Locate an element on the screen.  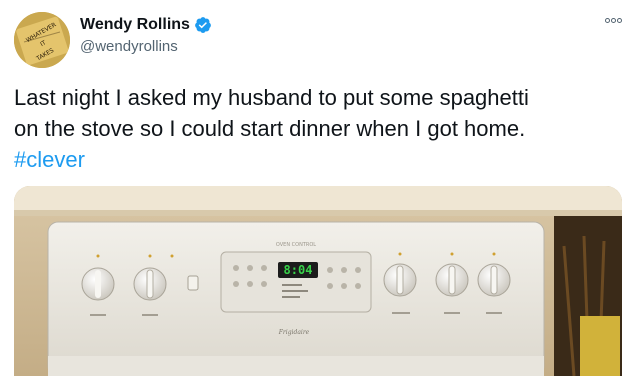
avatar: WHATEVER IT TAKES is located at coordinates (42, 40).